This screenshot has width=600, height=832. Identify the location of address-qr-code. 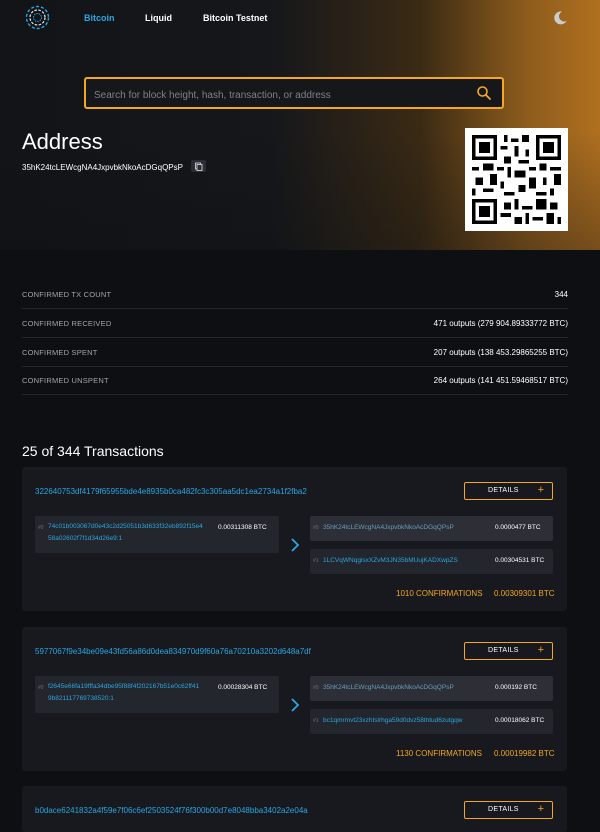
(516, 179).